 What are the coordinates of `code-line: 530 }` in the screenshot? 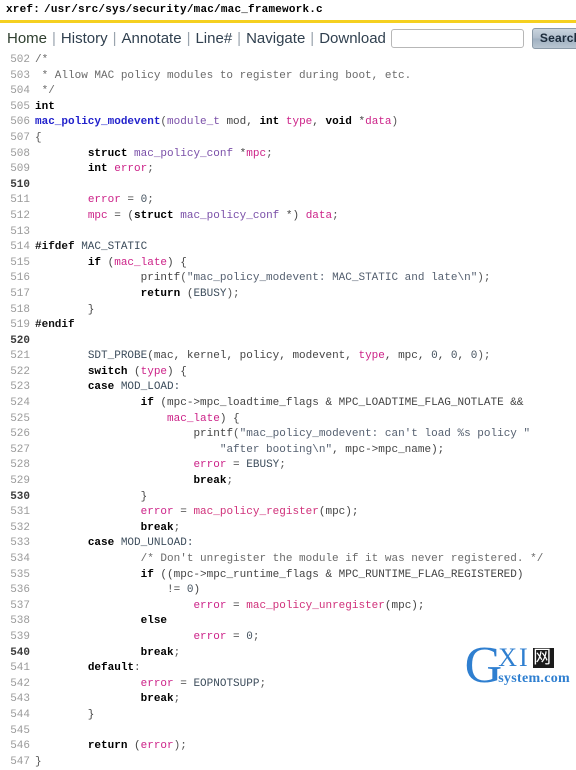 It's located at (288, 498).